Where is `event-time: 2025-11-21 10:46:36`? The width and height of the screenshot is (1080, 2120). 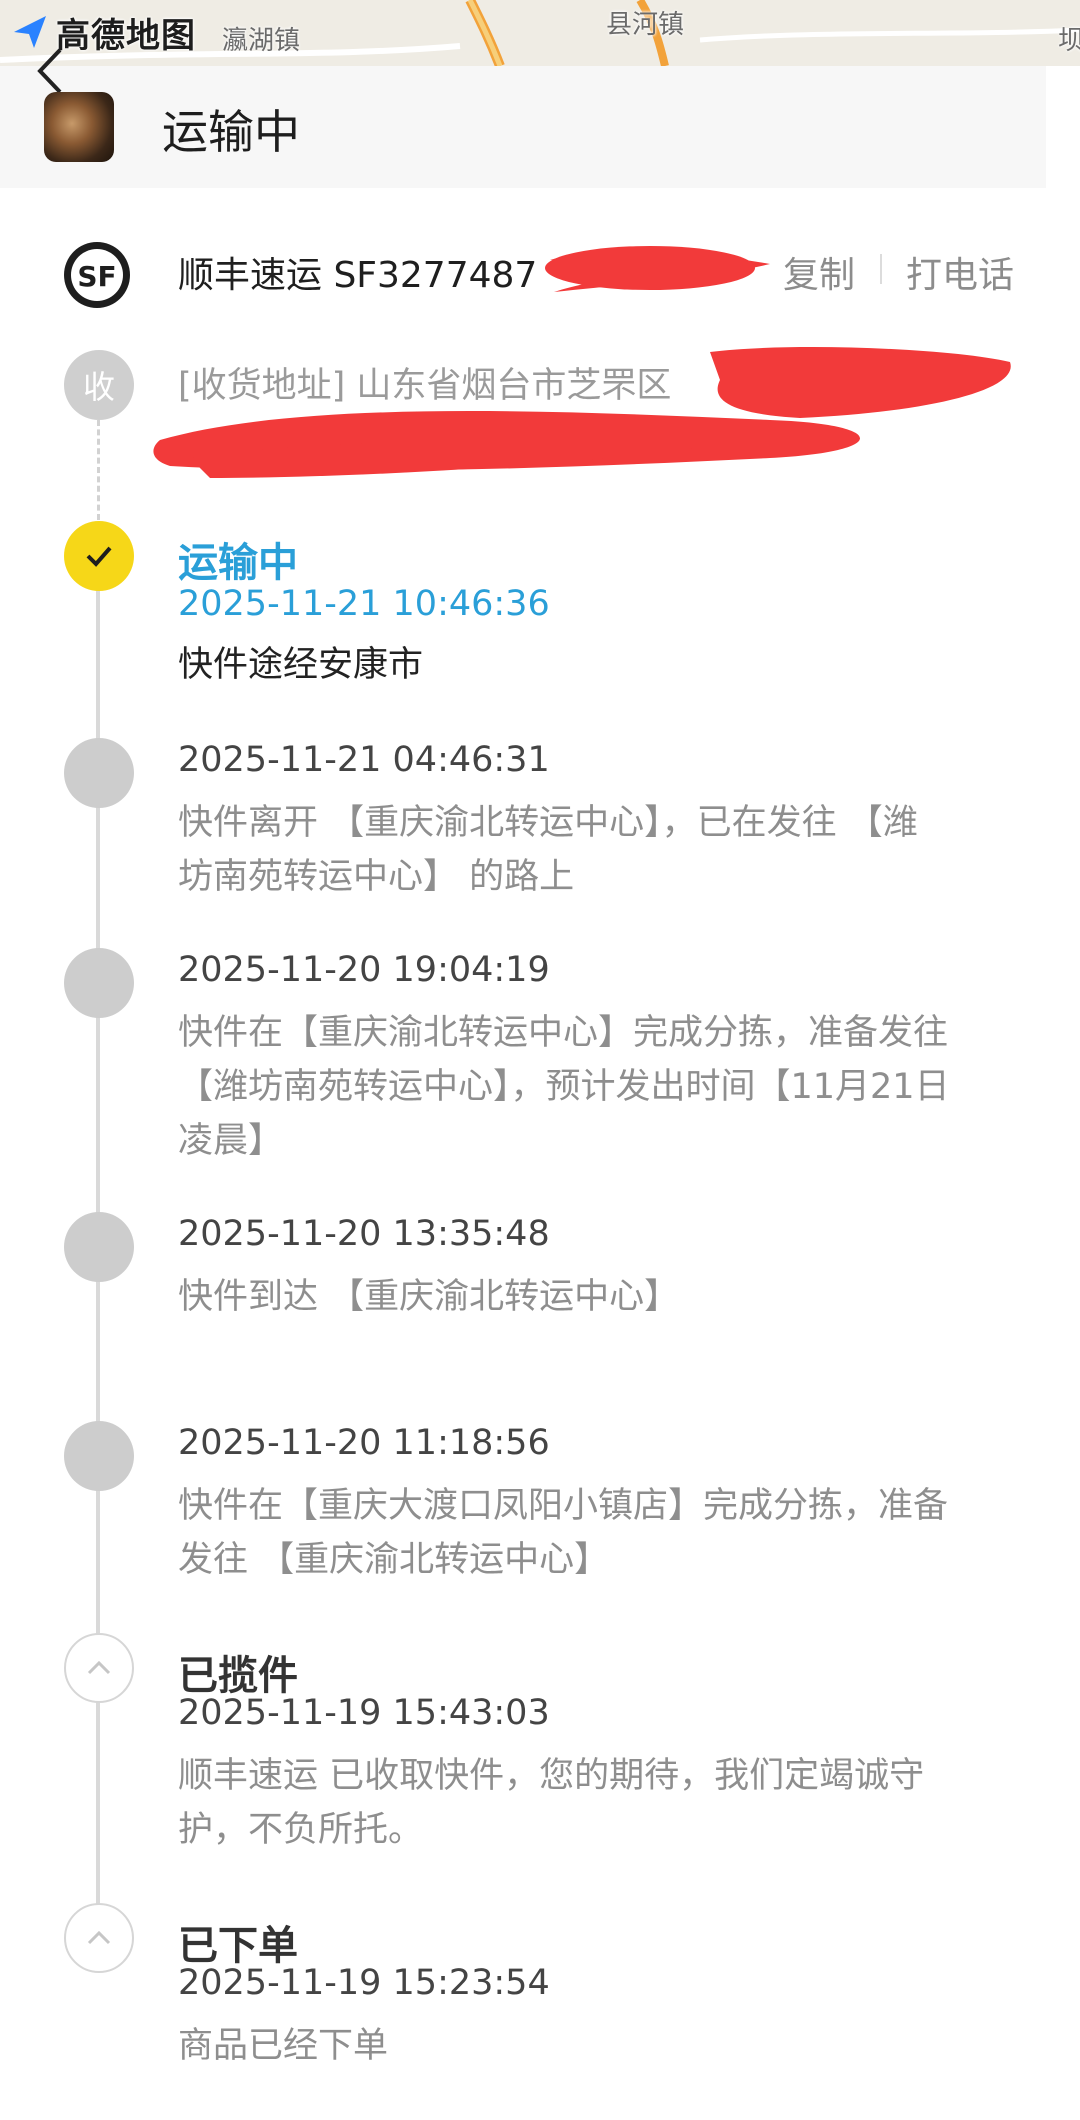
event-time: 2025-11-21 10:46:36 is located at coordinates (364, 604).